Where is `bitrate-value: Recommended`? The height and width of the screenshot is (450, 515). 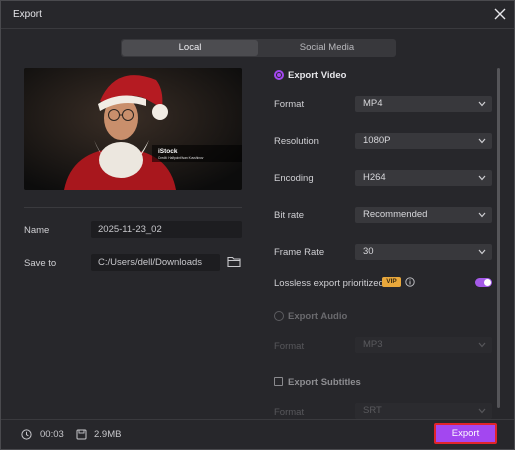
bitrate-value: Recommended is located at coordinates (395, 214).